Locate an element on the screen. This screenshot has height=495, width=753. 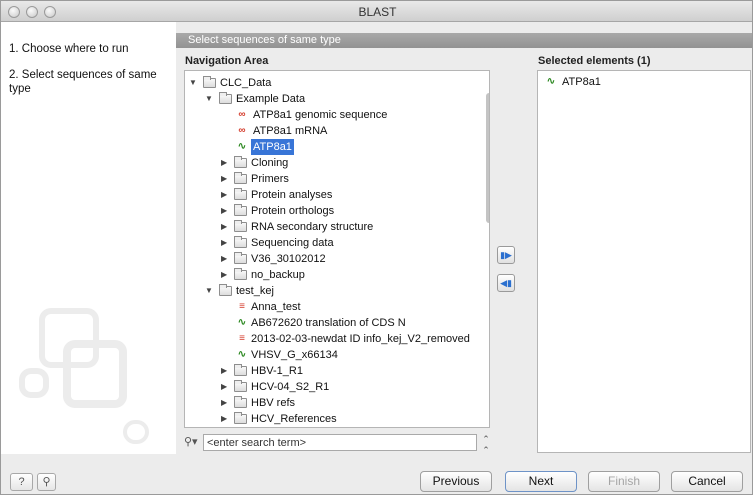
tree-item-anna-test: ≡ Anna_test is located at coordinates (357, 307).